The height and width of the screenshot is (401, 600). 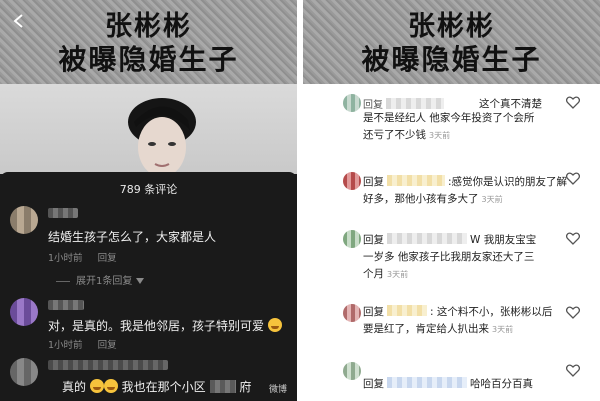 I want to click on reply-header: 回复, so click(x=405, y=103).